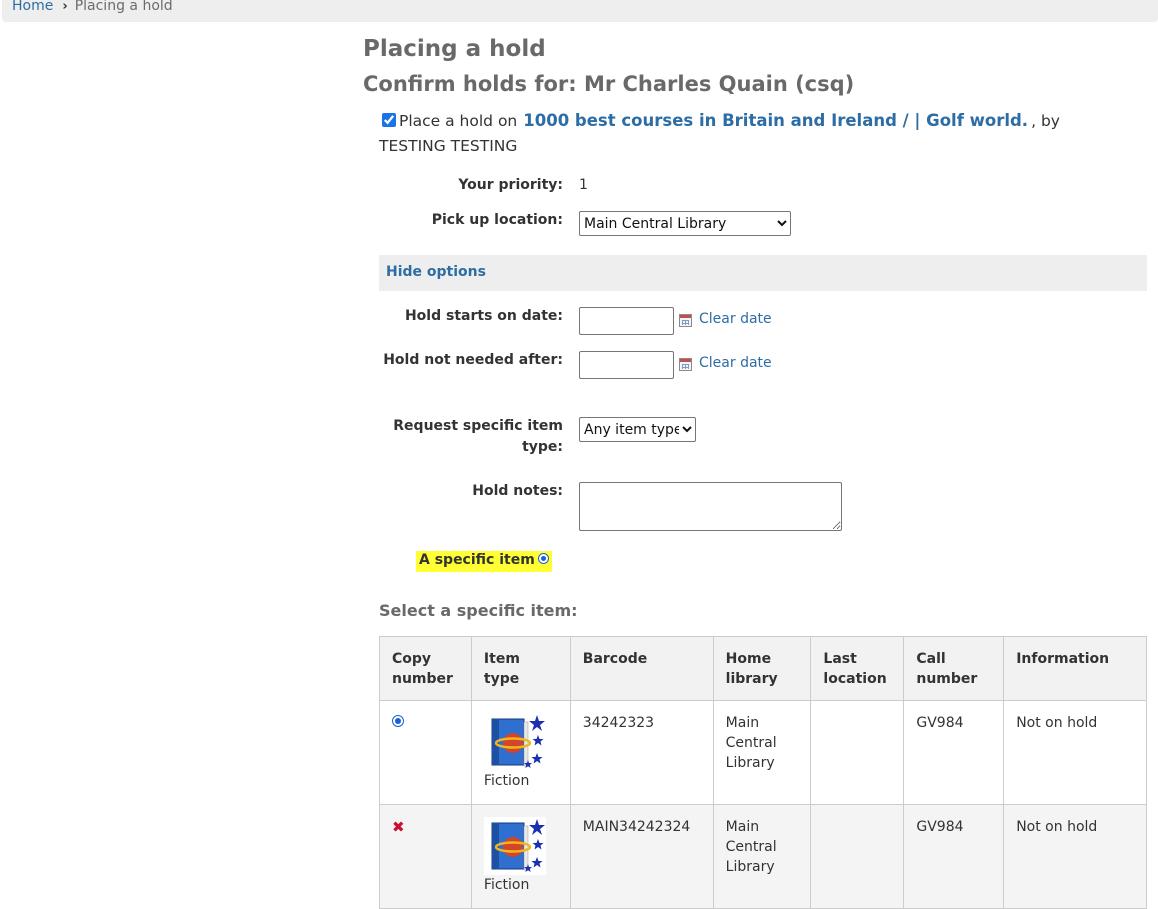 The image size is (1158, 909). Describe the element at coordinates (641, 668) in the screenshot. I see `col-barcode: Barcode` at that location.